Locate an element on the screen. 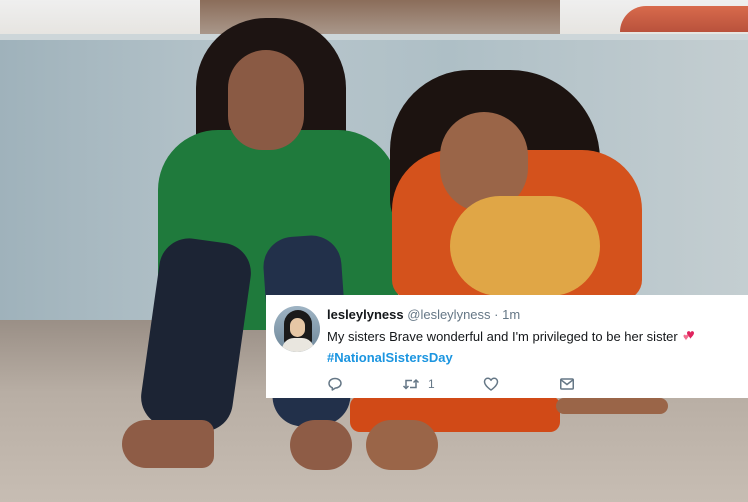  retweet-count: 1 is located at coordinates (431, 384).